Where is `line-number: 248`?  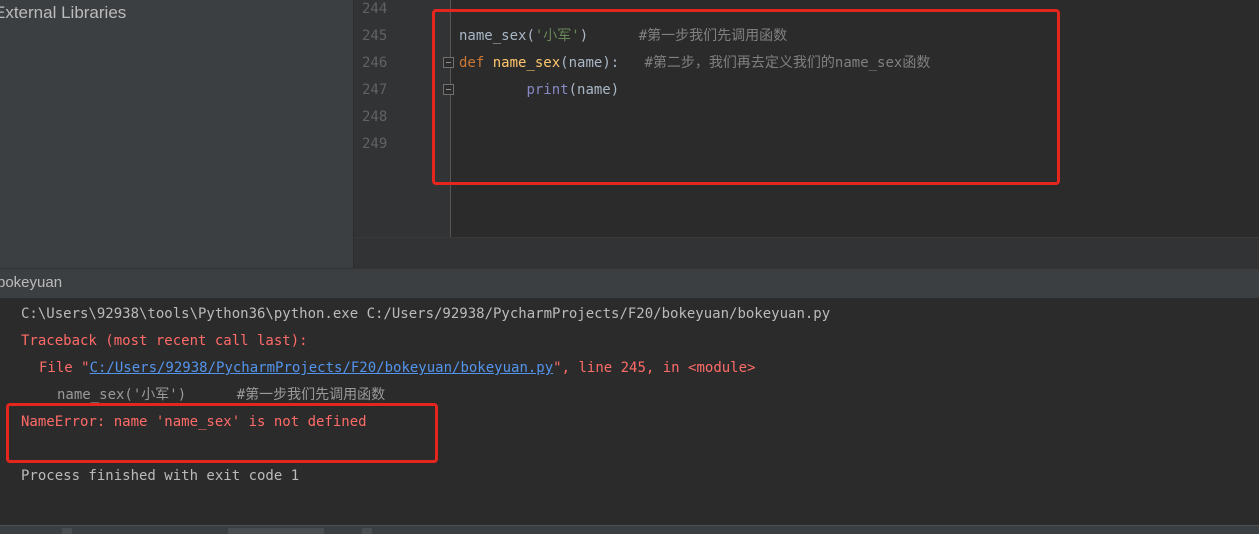 line-number: 248 is located at coordinates (375, 117).